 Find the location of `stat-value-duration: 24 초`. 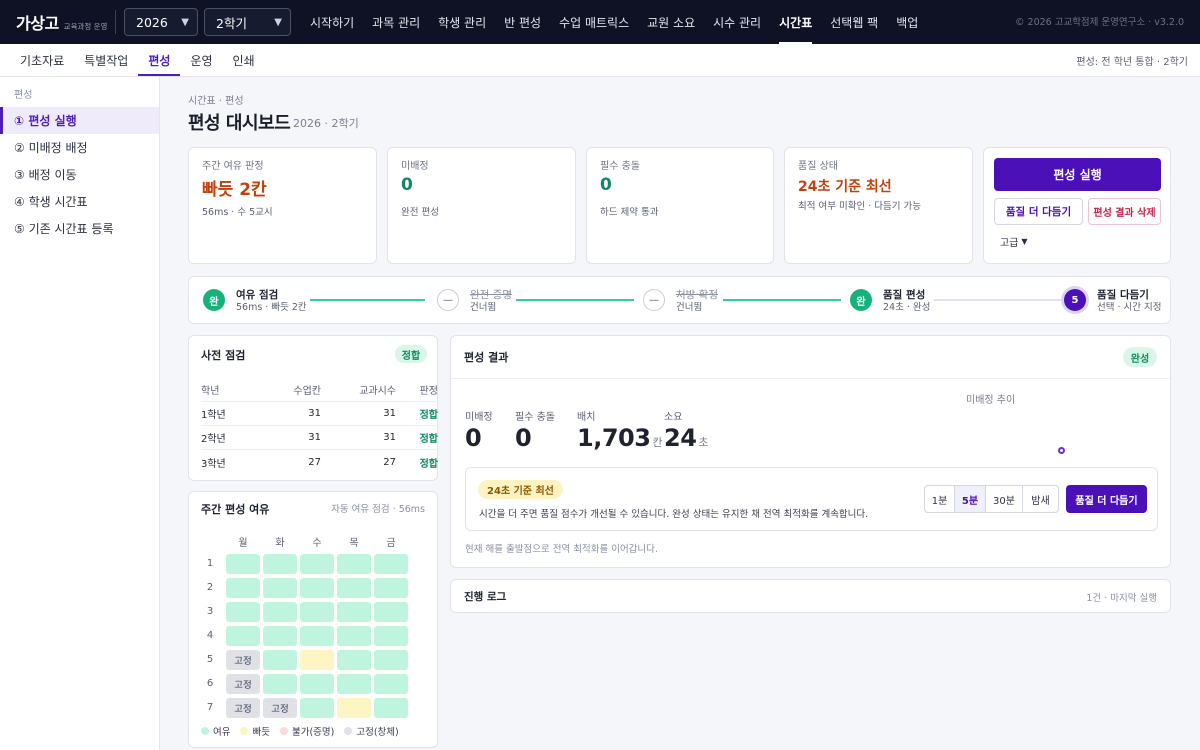

stat-value-duration: 24 초 is located at coordinates (686, 438).